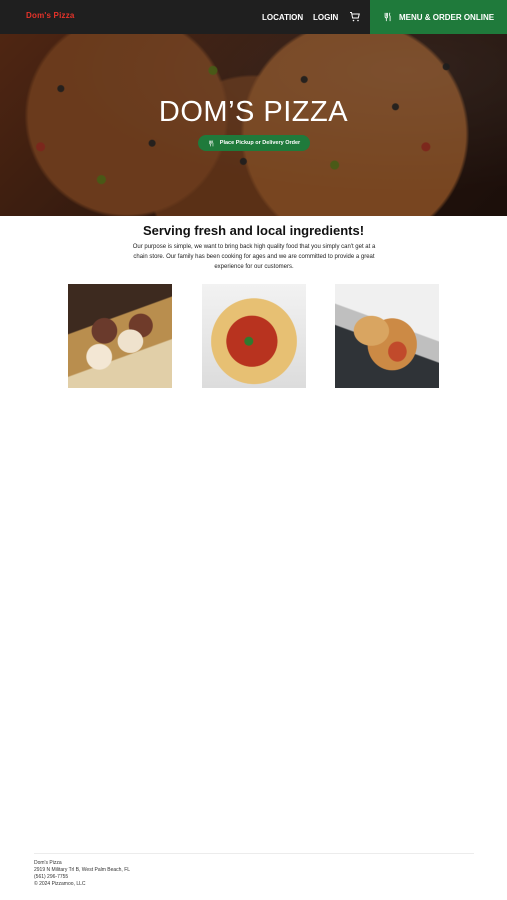  Describe the element at coordinates (325, 17) in the screenshot. I see `nav-login: LOGIN` at that location.